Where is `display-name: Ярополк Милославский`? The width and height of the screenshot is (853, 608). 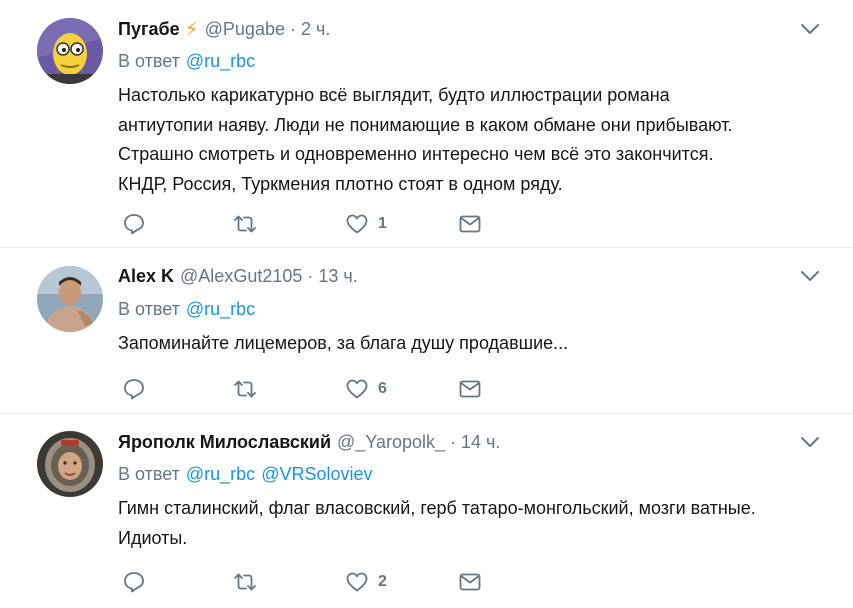 display-name: Ярополк Милославский is located at coordinates (224, 442).